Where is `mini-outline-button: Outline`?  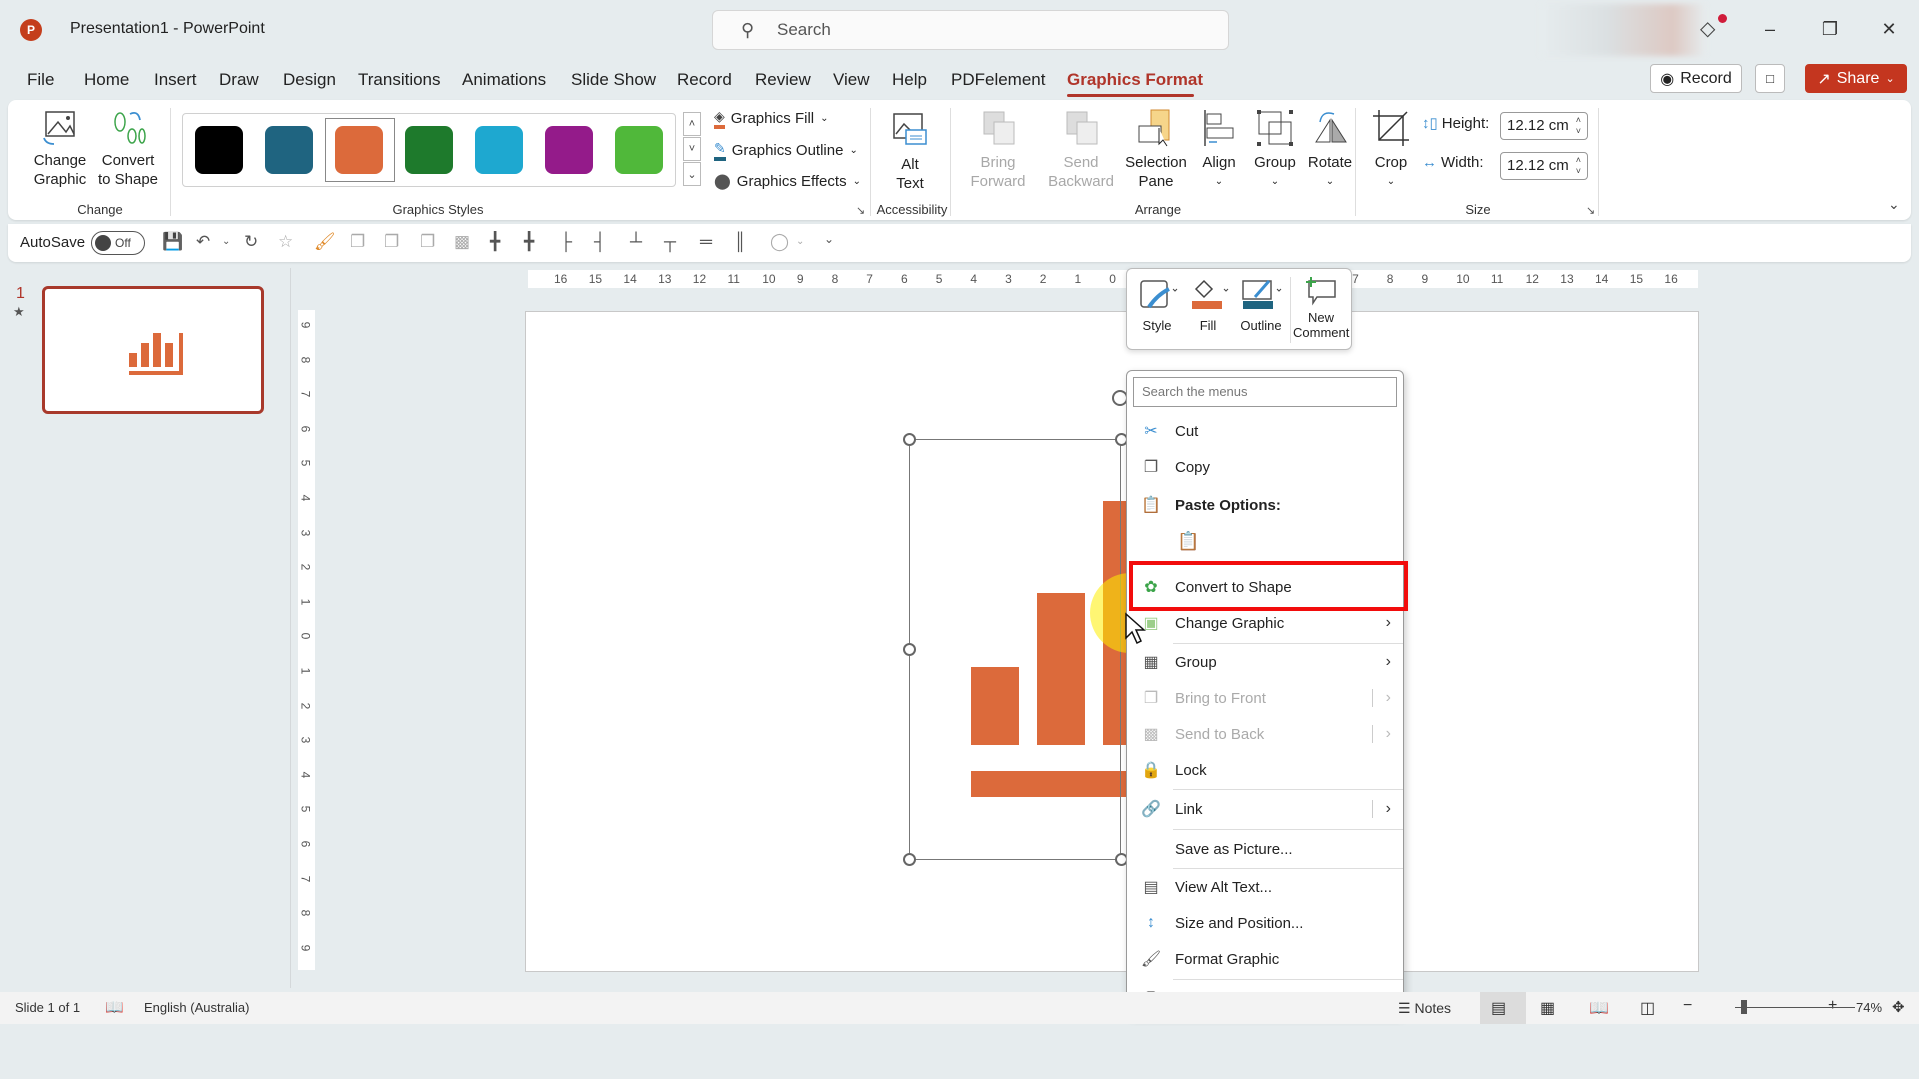
mini-outline-button: Outline is located at coordinates (1261, 304).